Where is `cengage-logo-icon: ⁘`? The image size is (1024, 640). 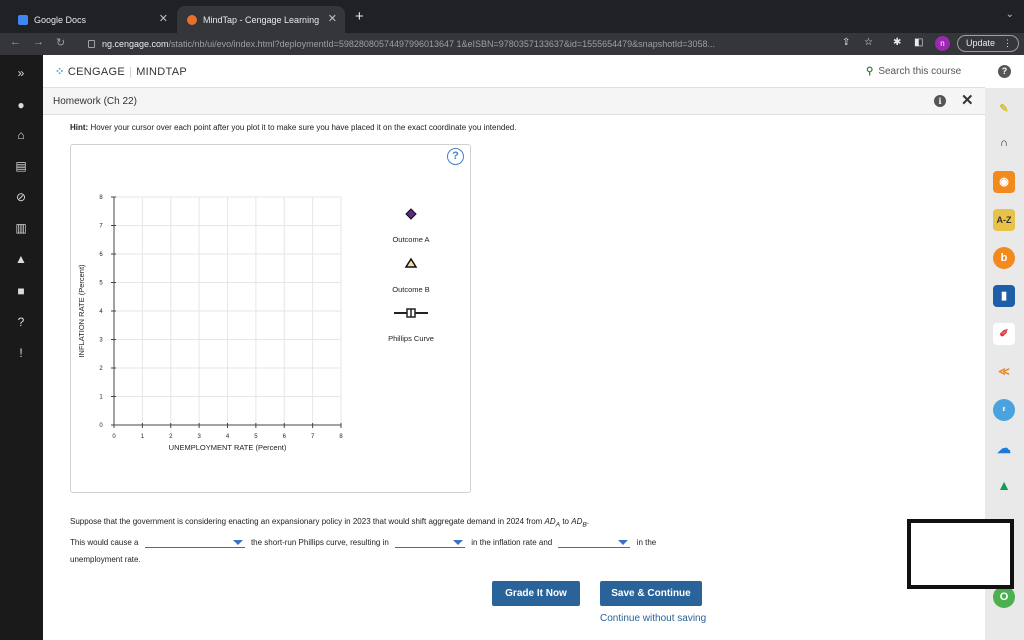
cengage-logo-icon: ⁘ is located at coordinates (60, 72).